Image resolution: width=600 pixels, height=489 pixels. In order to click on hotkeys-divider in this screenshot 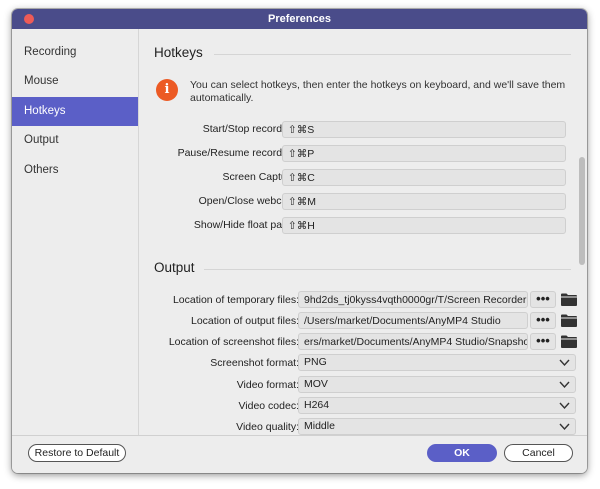, I will do `click(392, 54)`.